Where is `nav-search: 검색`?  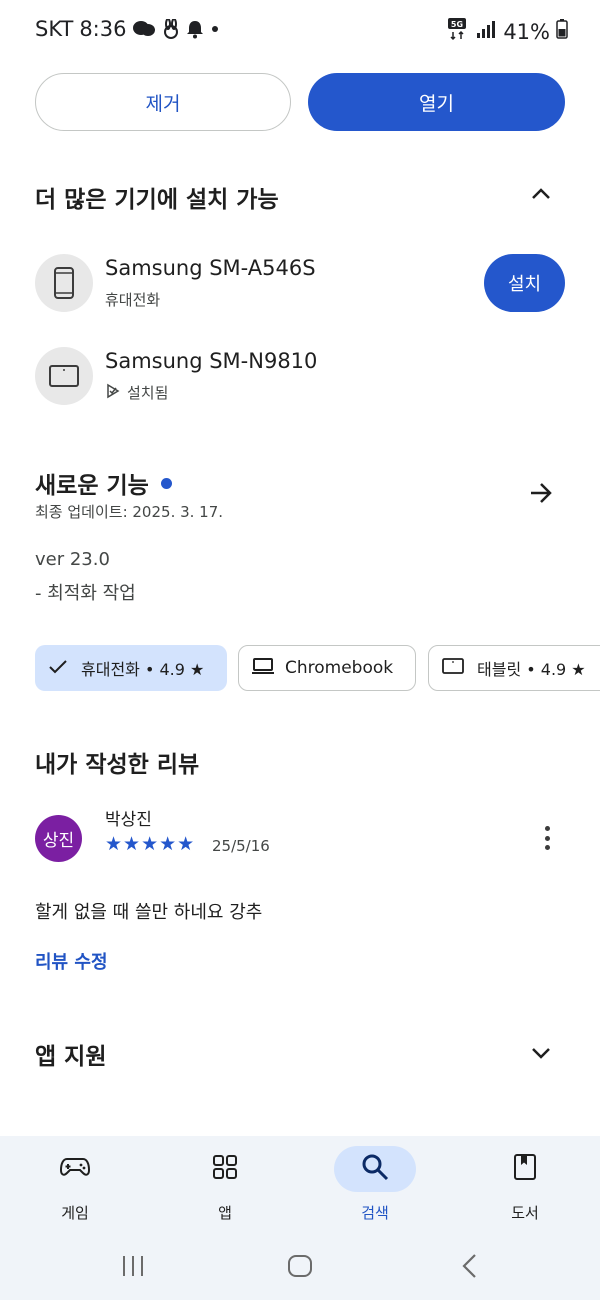 nav-search: 검색 is located at coordinates (375, 1184).